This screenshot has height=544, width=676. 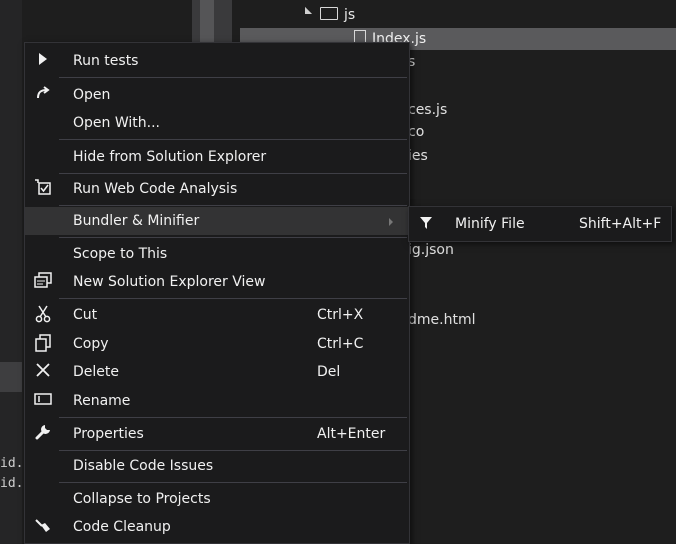 What do you see at coordinates (11, 377) in the screenshot?
I see `left-panel-selection` at bounding box center [11, 377].